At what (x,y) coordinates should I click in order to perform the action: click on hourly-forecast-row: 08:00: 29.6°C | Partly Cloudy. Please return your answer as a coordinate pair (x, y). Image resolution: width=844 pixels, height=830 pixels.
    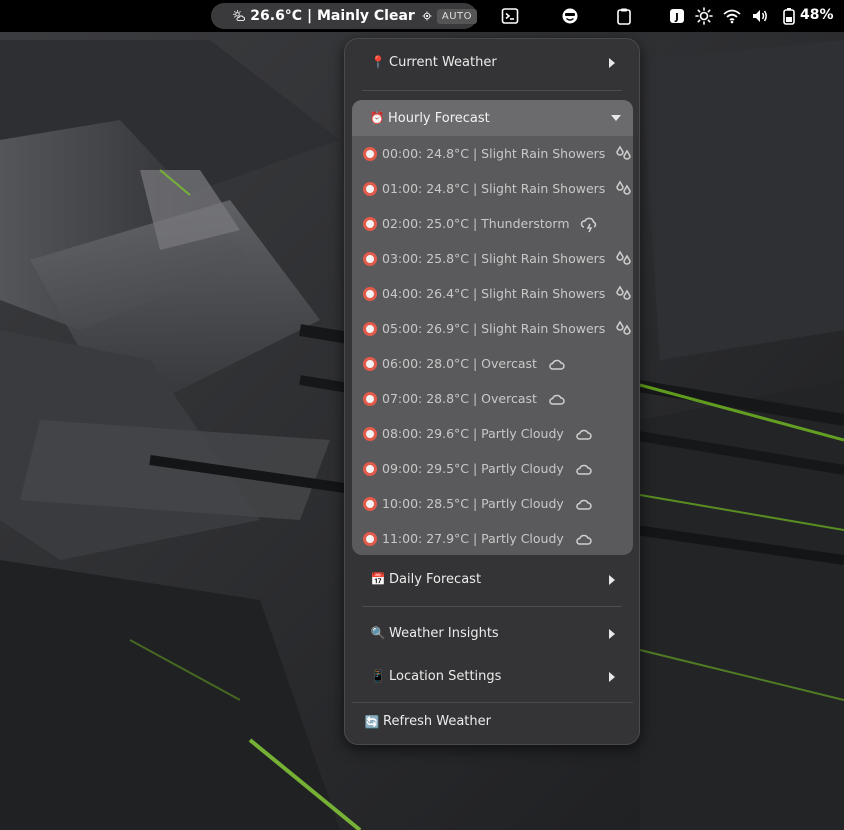
    Looking at the image, I should click on (493, 433).